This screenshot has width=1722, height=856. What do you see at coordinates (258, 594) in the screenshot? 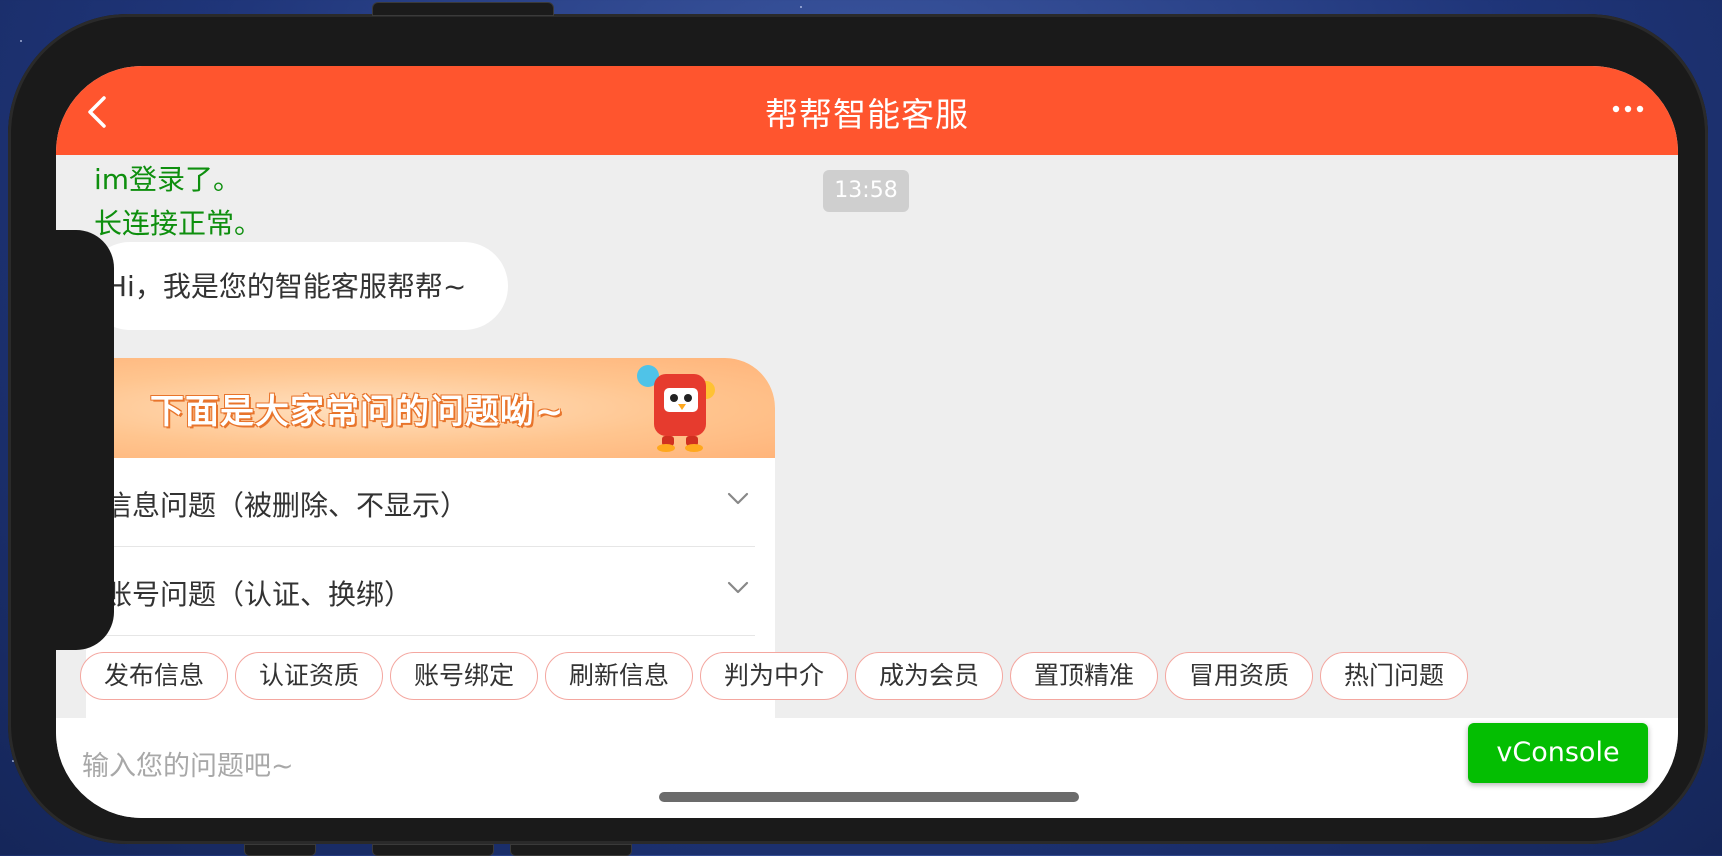
I see `faq-item-label: 账号问题（认证、换绑）` at bounding box center [258, 594].